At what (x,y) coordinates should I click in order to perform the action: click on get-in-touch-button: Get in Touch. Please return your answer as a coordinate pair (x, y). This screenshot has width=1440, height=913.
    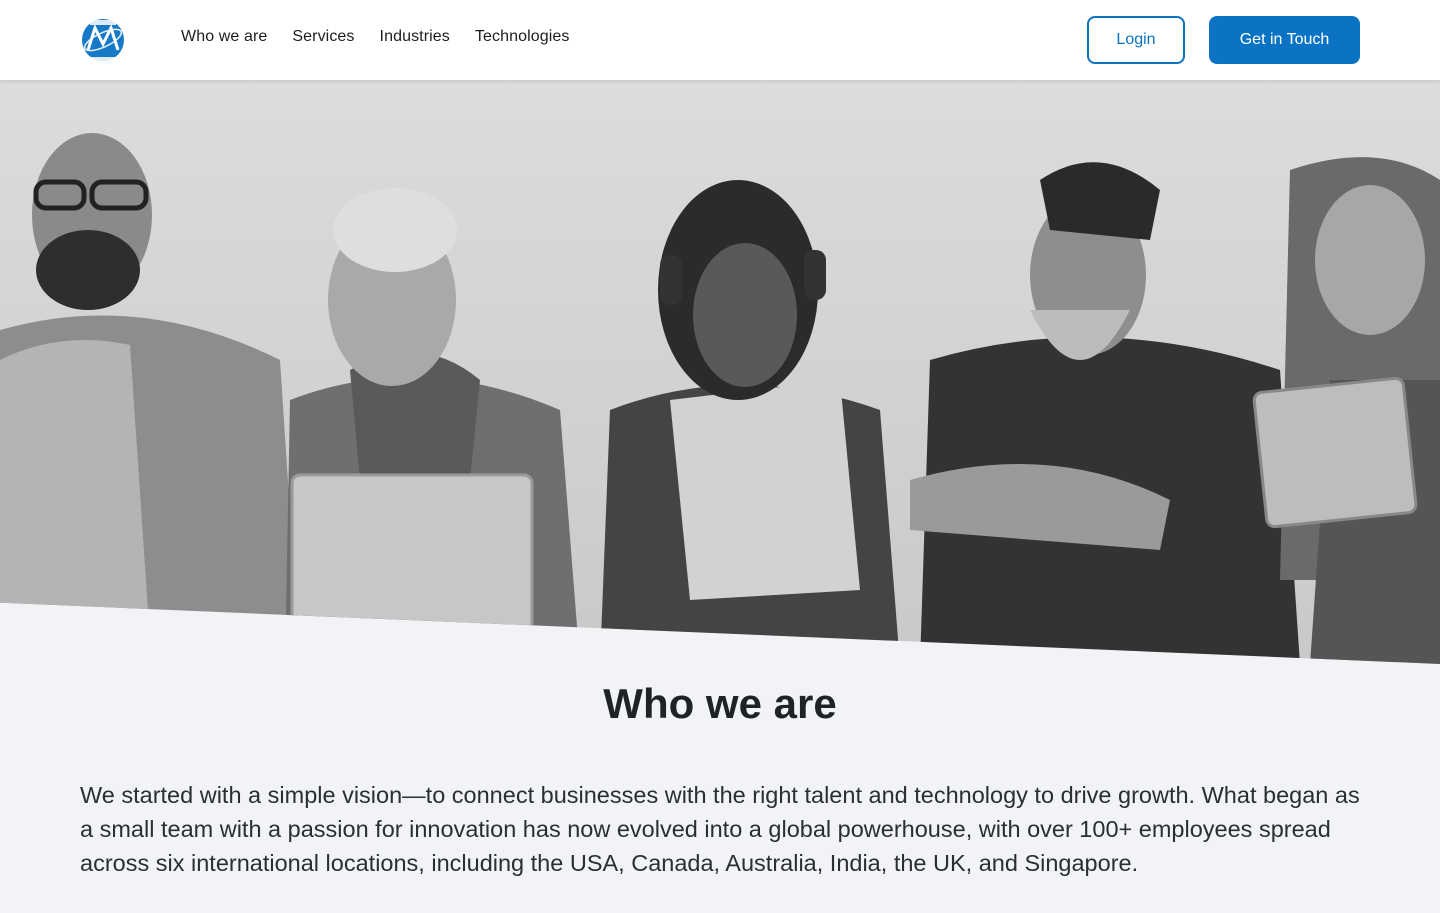
    Looking at the image, I should click on (1284, 40).